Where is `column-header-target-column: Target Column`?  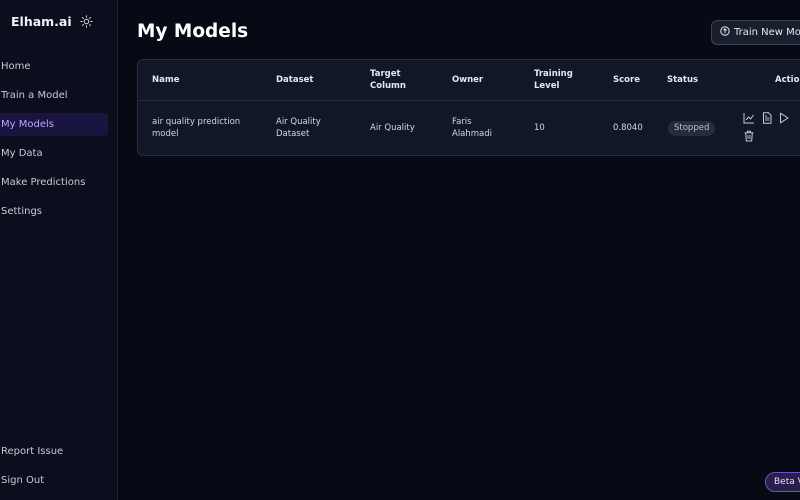
column-header-target-column: Target Column is located at coordinates (388, 80).